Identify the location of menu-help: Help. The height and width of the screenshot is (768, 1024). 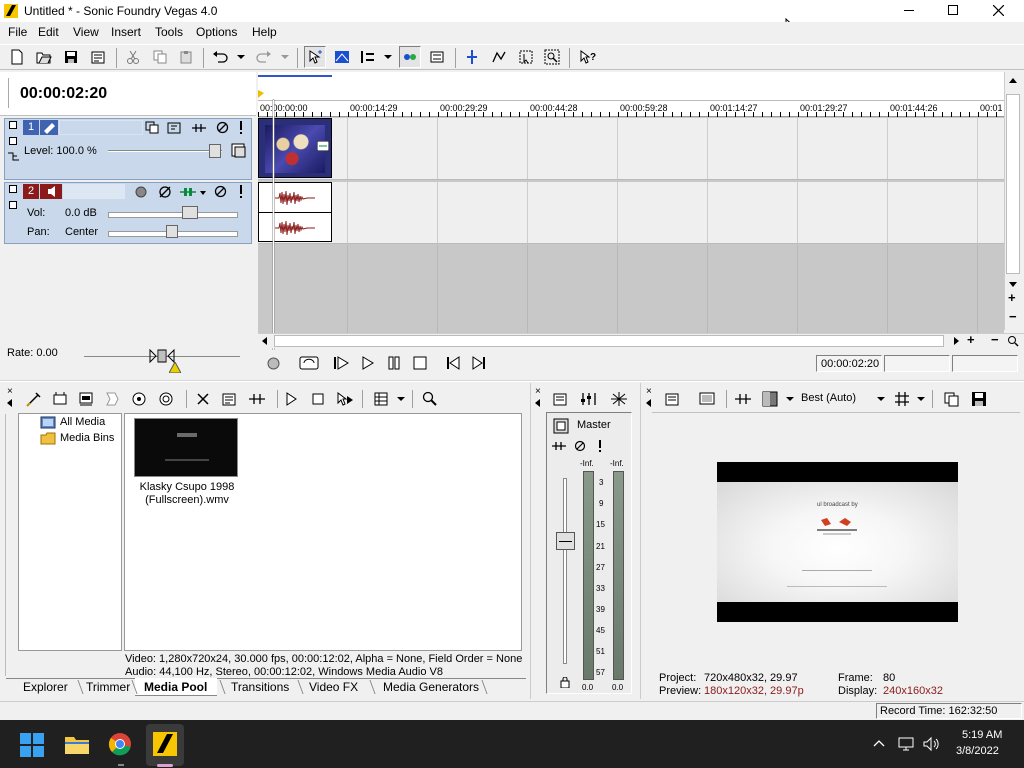
(264, 32).